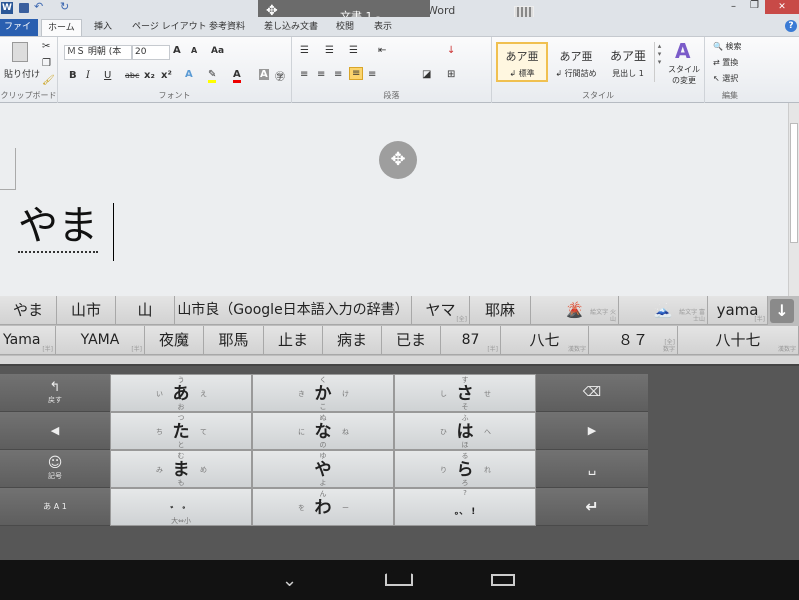 The image size is (799, 600). Describe the element at coordinates (321, 74) in the screenshot. I see `align-center-icon: ≡` at that location.